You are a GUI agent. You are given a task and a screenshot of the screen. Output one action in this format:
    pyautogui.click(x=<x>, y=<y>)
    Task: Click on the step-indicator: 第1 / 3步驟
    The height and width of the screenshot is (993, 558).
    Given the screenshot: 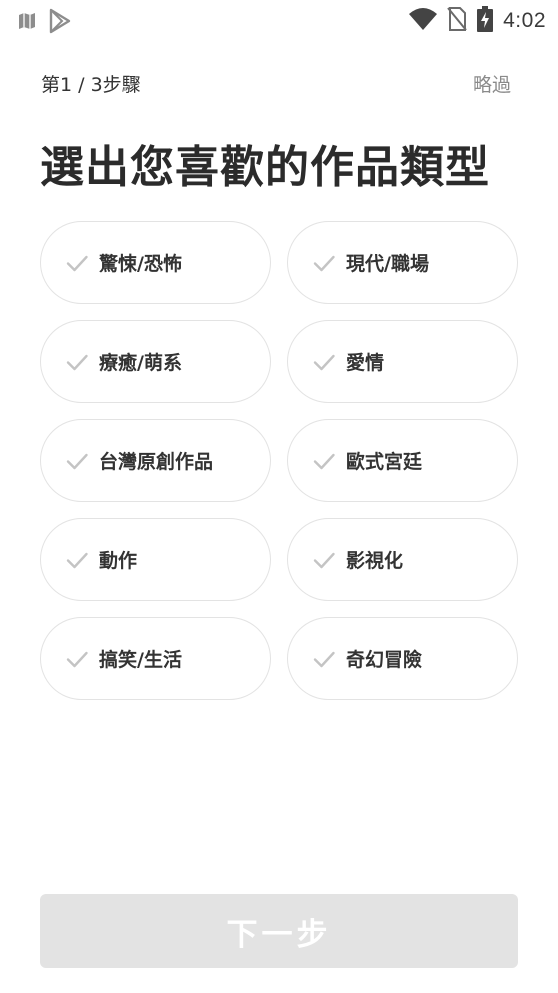 What is the action you would take?
    pyautogui.click(x=91, y=85)
    